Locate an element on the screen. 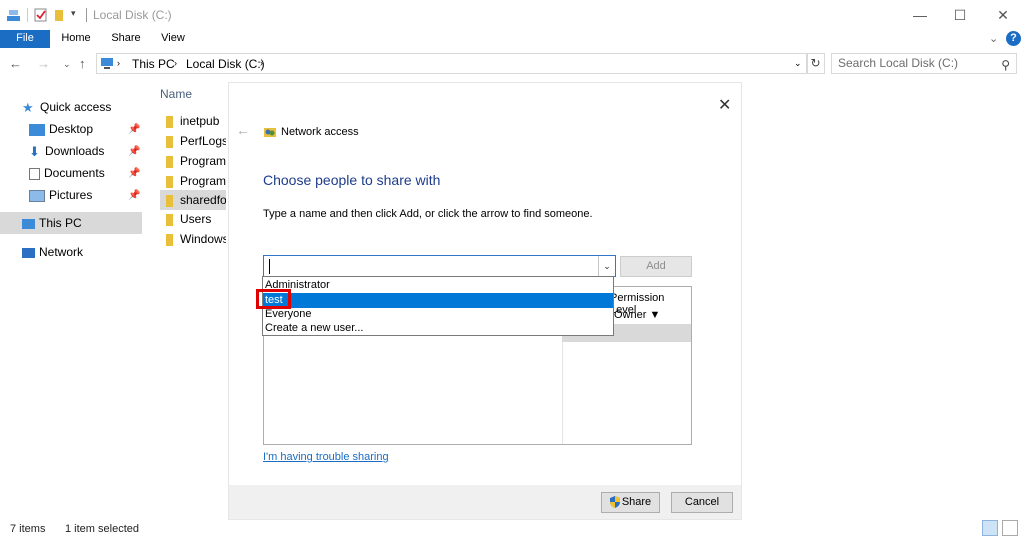 The image size is (1024, 538). pictures-icon is located at coordinates (37, 195).